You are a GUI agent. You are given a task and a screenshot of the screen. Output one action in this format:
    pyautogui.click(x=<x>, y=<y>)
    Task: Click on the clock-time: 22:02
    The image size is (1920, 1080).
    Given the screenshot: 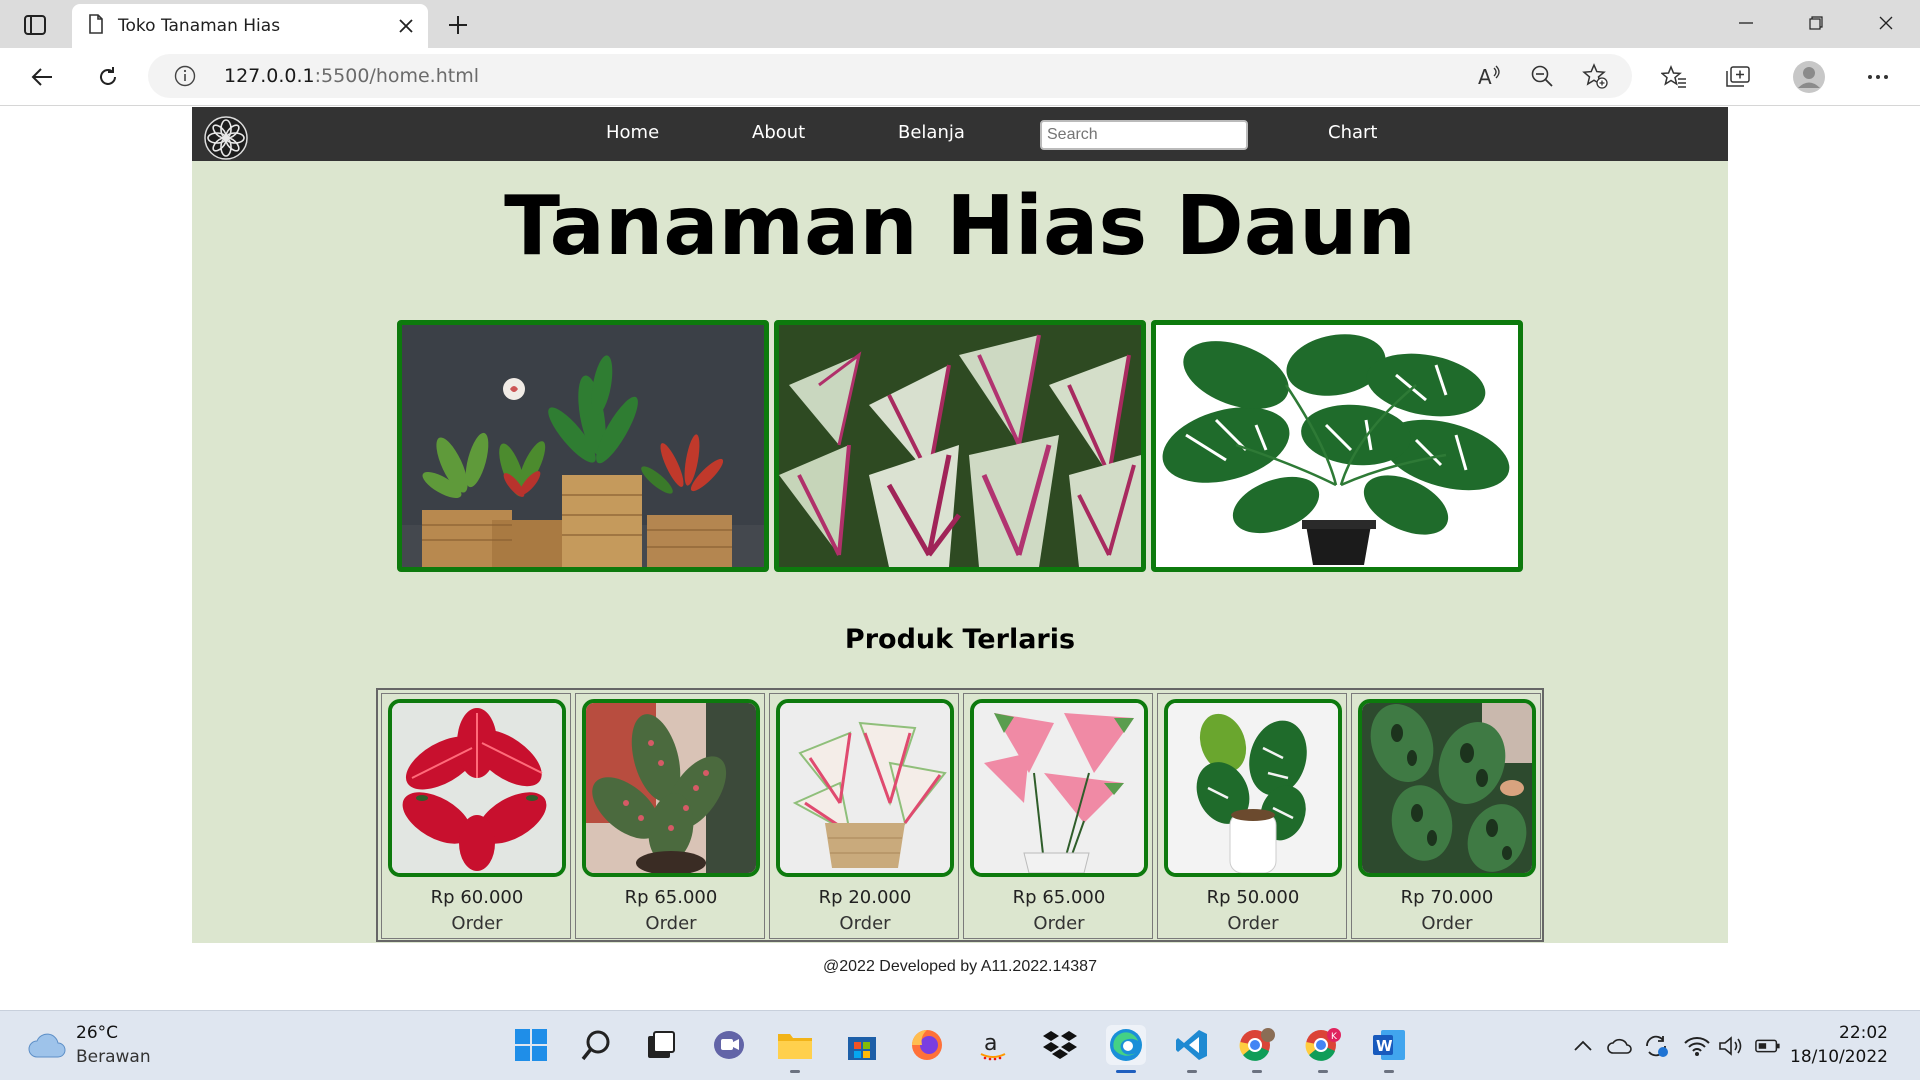 What is the action you would take?
    pyautogui.click(x=1863, y=1033)
    